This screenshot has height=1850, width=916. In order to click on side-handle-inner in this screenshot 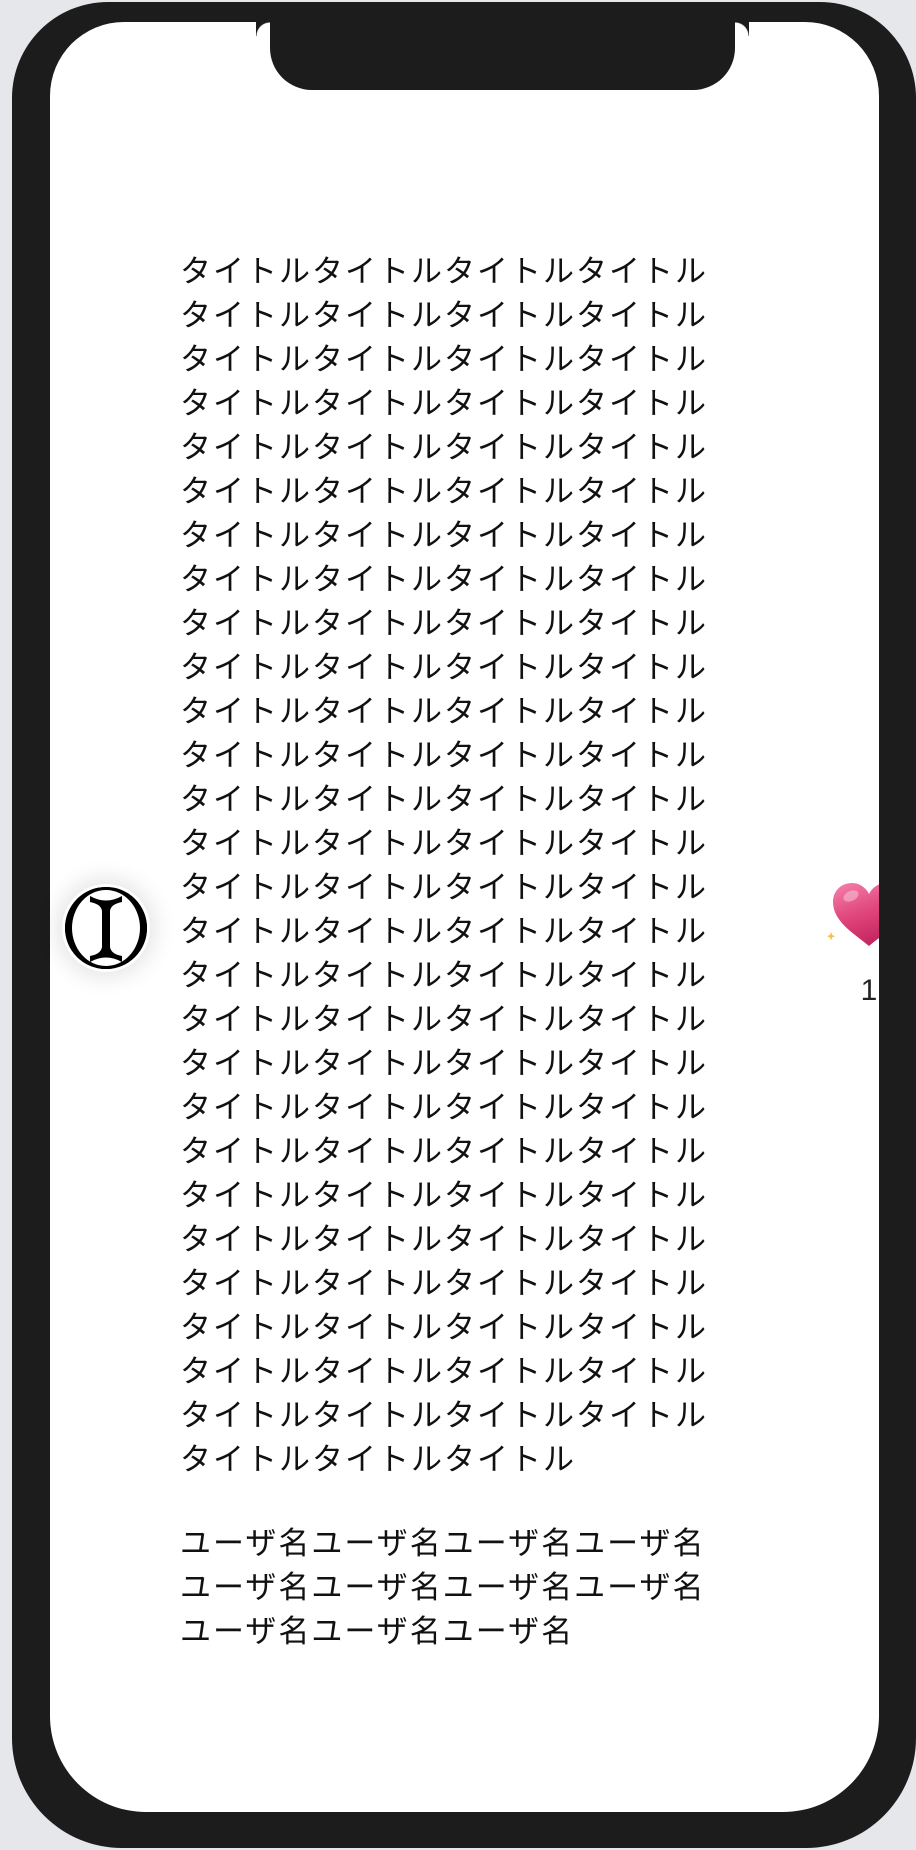, I will do `click(106, 928)`.